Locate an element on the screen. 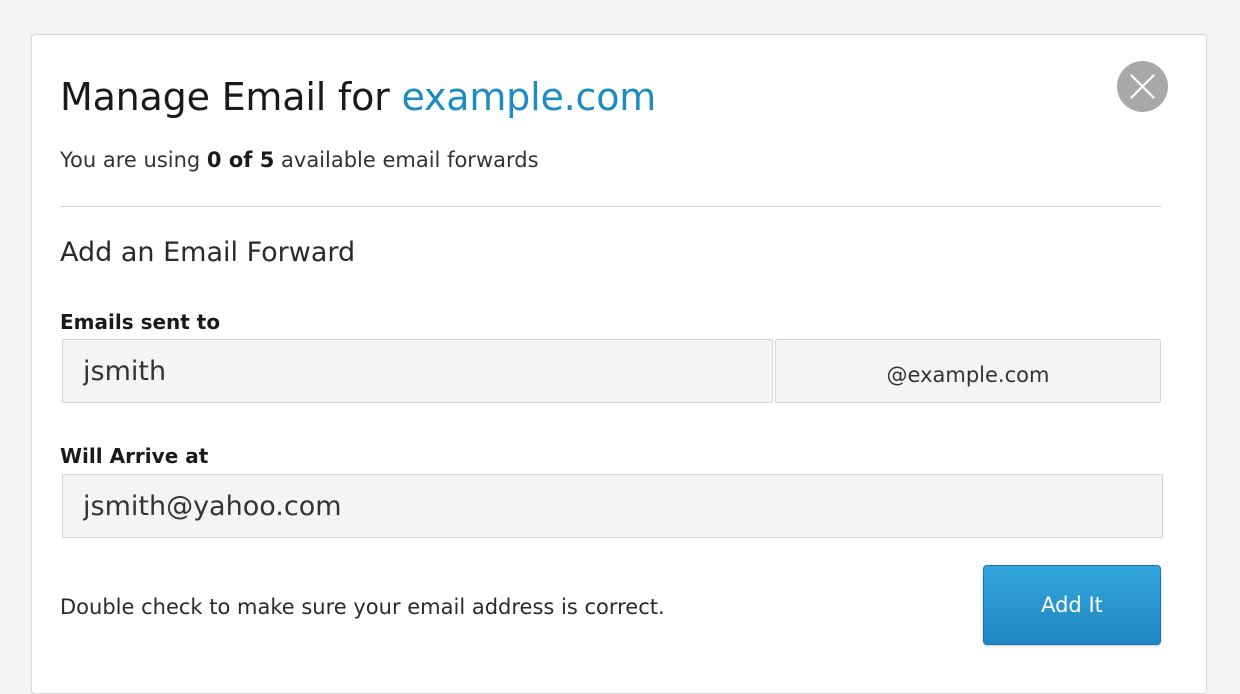  close-icon is located at coordinates (1142, 86).